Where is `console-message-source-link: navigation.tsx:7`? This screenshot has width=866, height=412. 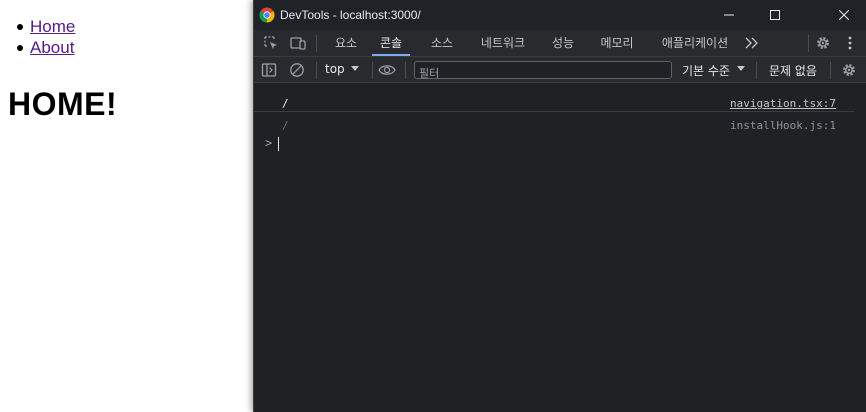 console-message-source-link: navigation.tsx:7 is located at coordinates (783, 103).